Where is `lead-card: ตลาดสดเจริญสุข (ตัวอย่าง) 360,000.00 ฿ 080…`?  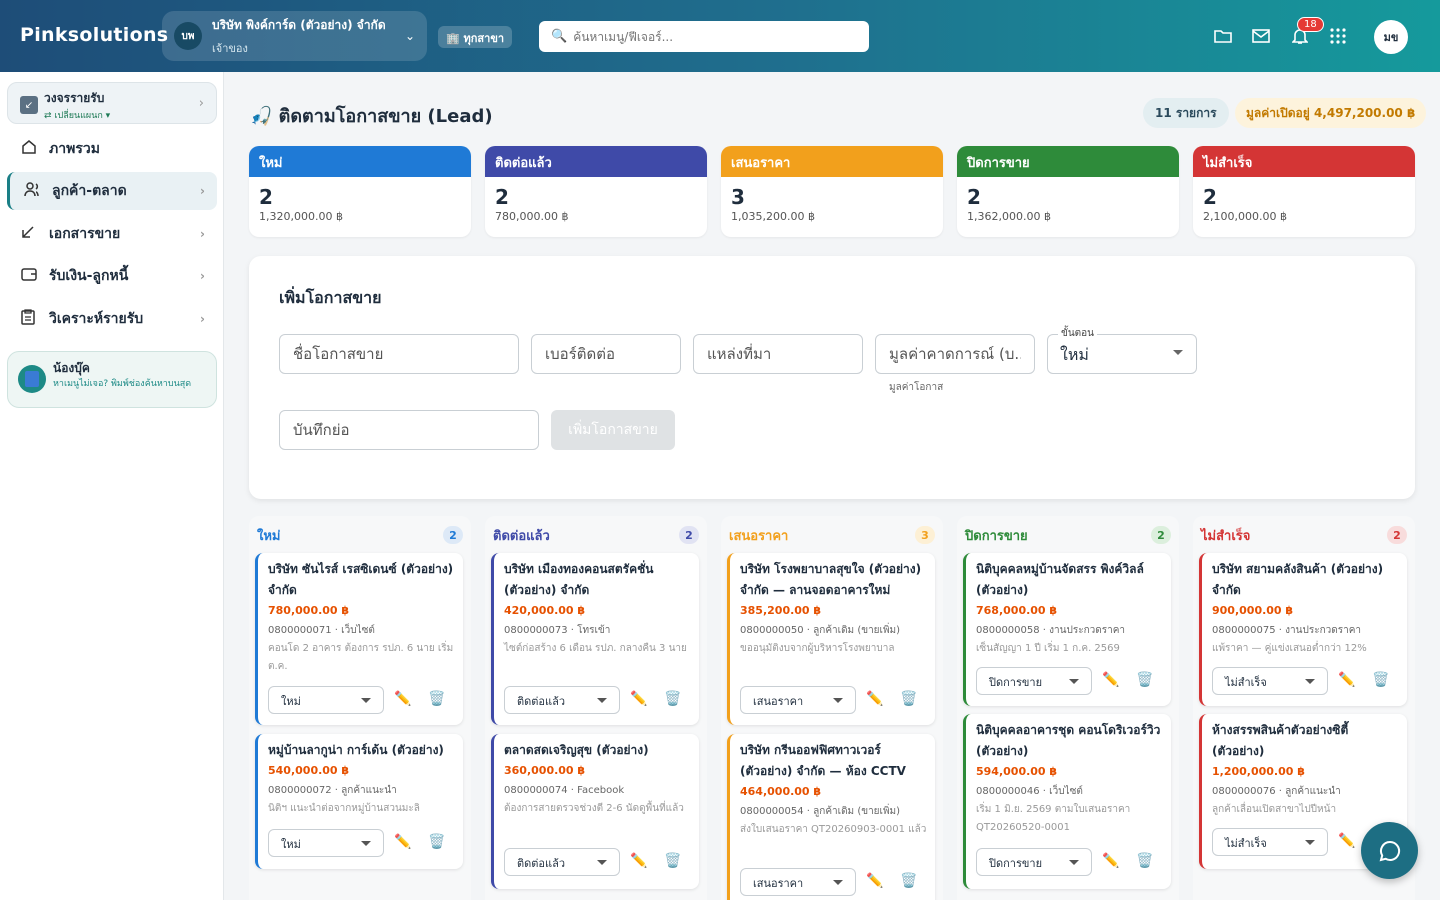
lead-card: ตลาดสดเจริญสุข (ตัวอย่าง) 360,000.00 ฿ 080… is located at coordinates (595, 811).